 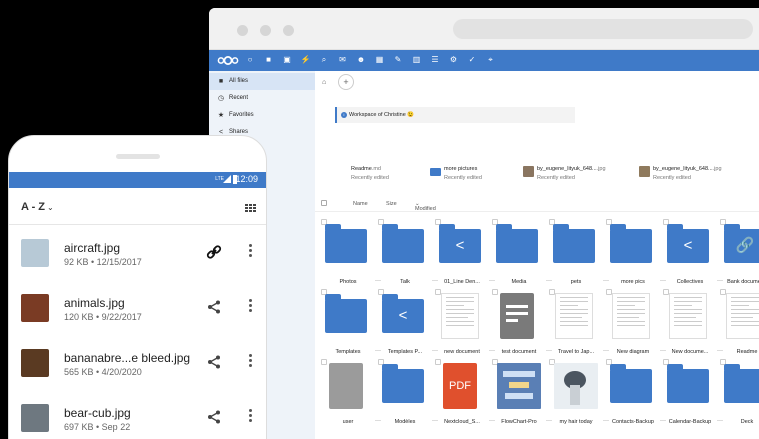 I want to click on sidebar-item-all-files: ■ All files, so click(x=262, y=81).